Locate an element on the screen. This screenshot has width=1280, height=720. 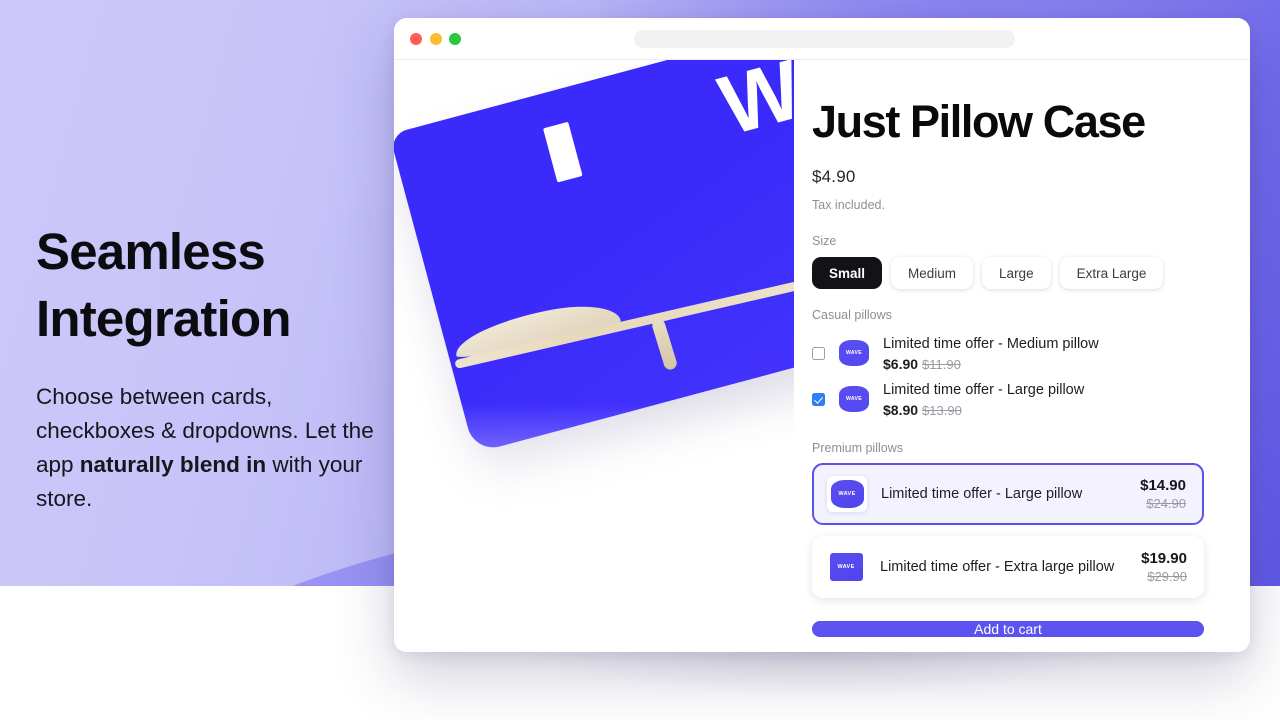
offer-price-row: $19.90 $29.90 is located at coordinates (1164, 567).